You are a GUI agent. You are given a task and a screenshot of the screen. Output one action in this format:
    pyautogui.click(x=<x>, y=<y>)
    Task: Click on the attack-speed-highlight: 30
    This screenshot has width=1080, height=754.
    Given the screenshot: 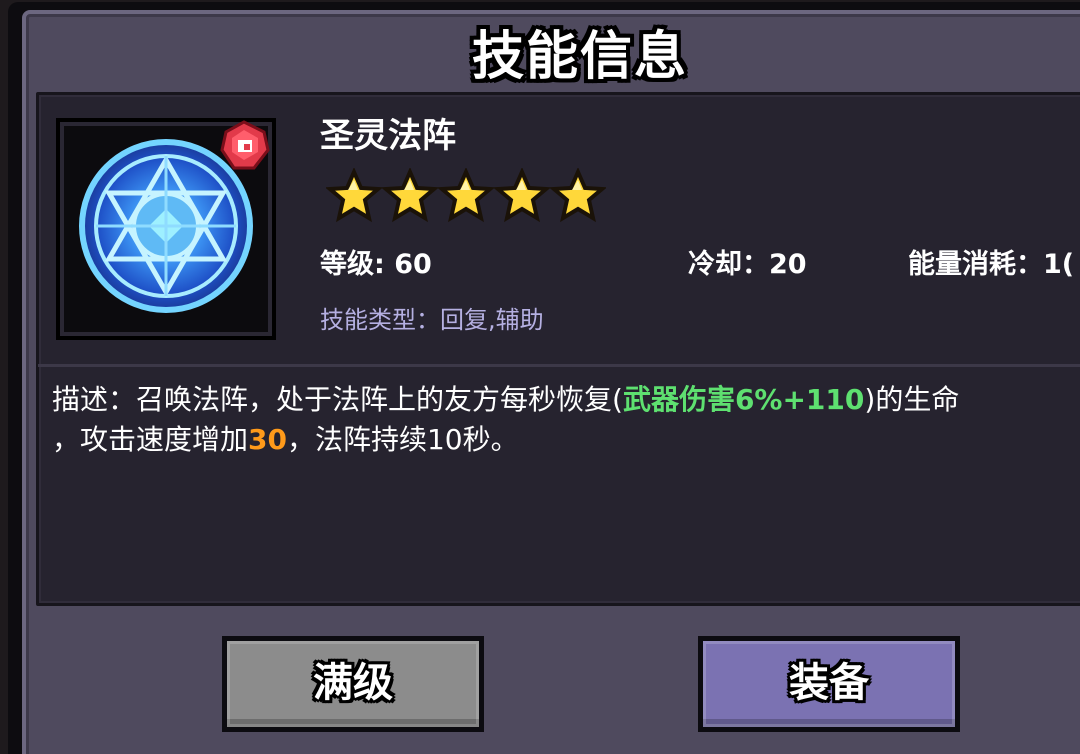 What is the action you would take?
    pyautogui.click(x=267, y=439)
    